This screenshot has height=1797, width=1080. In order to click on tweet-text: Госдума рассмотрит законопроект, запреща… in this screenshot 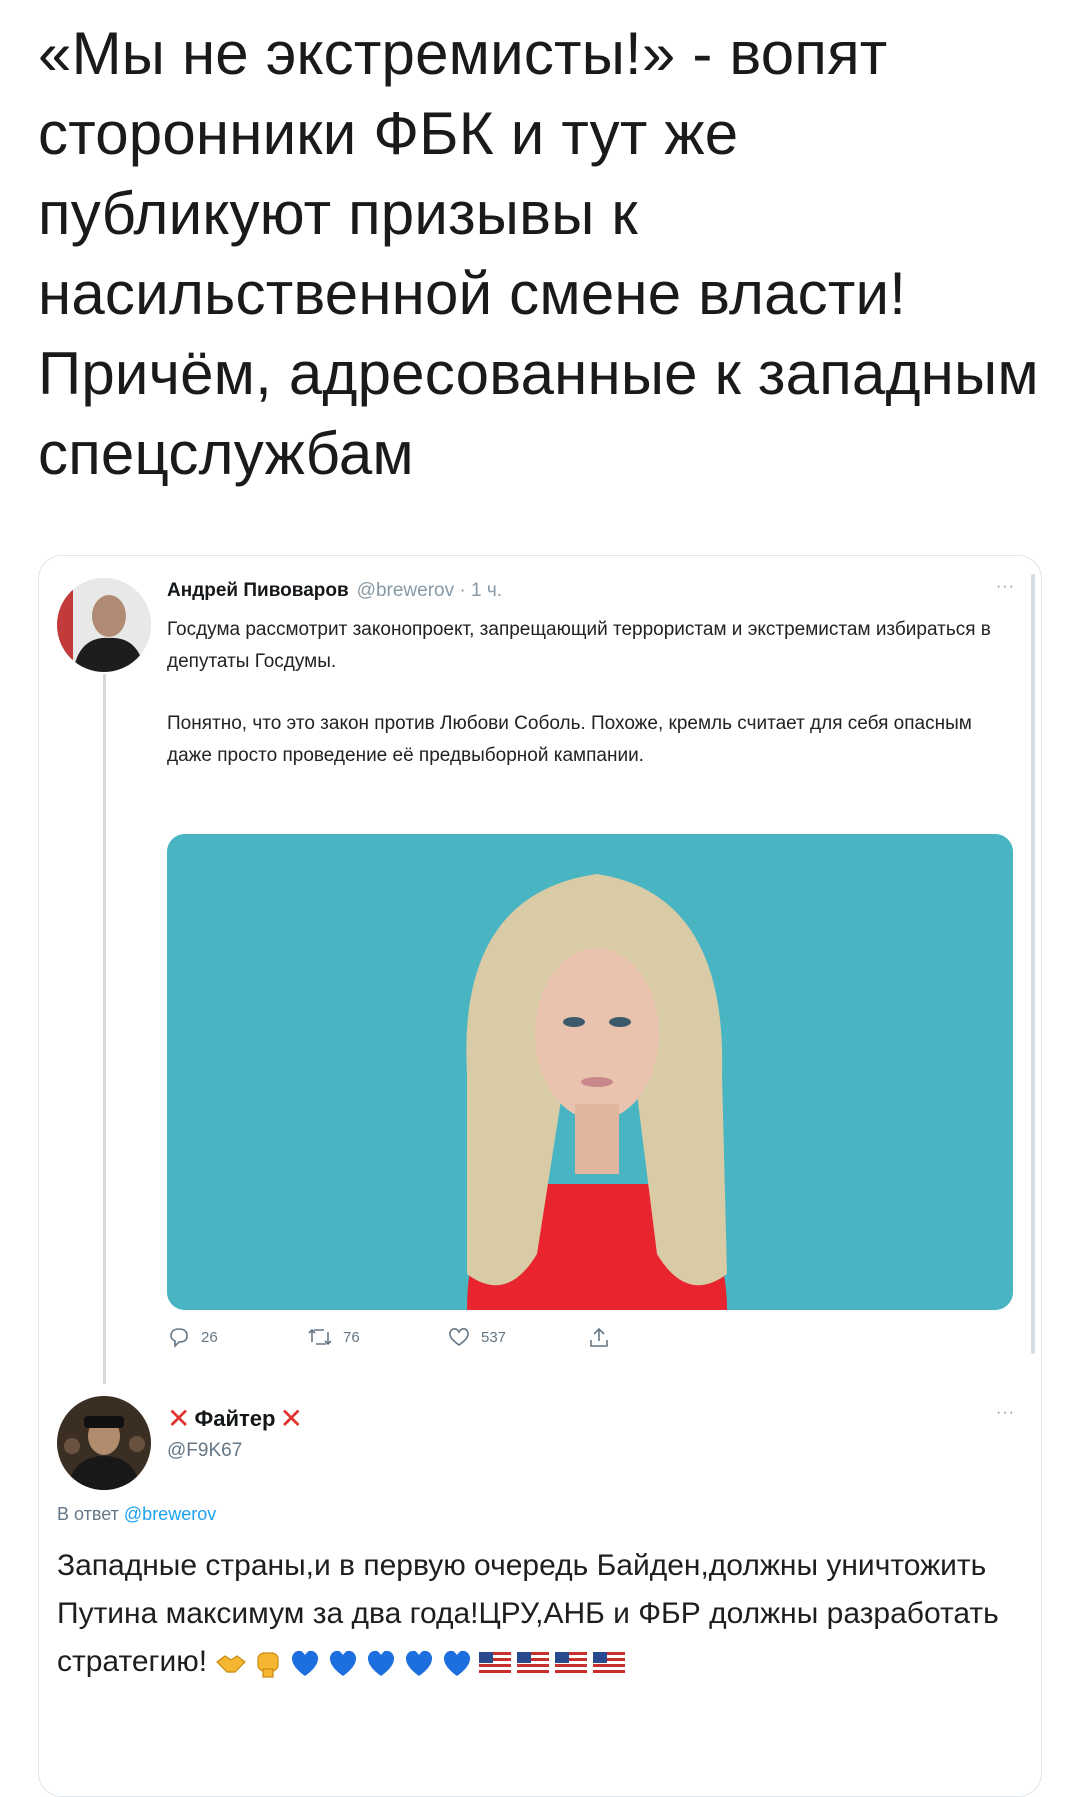, I will do `click(582, 708)`.